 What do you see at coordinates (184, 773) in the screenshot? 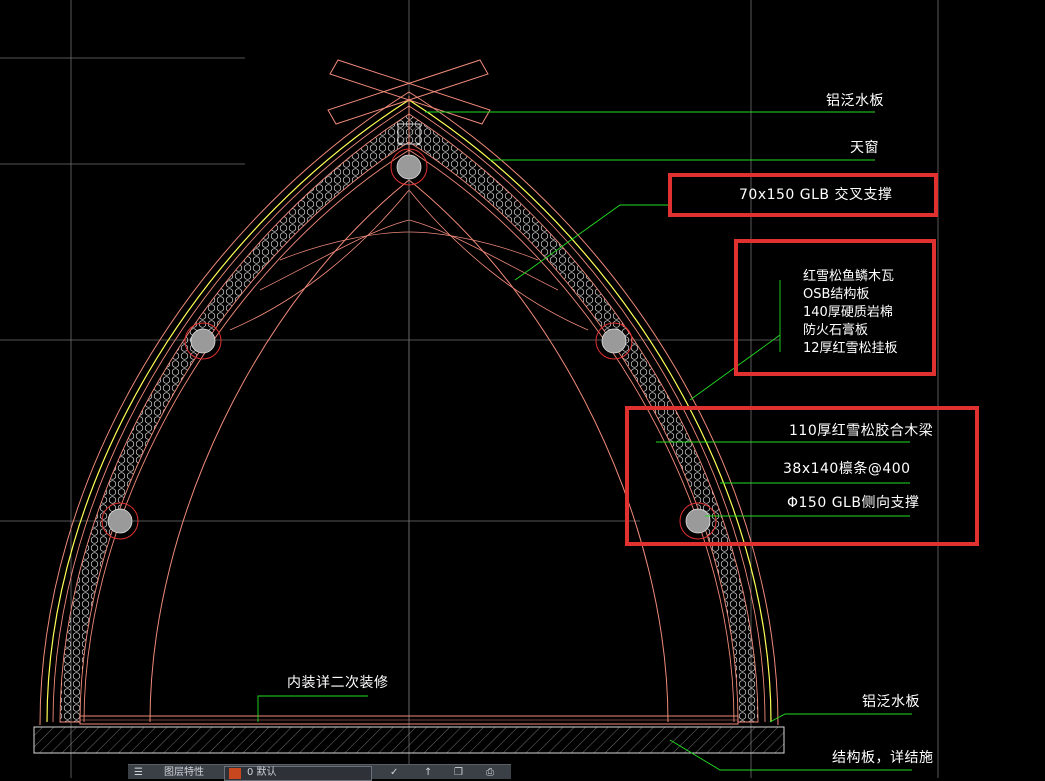
I see `layer-properties-label: 图层特性` at bounding box center [184, 773].